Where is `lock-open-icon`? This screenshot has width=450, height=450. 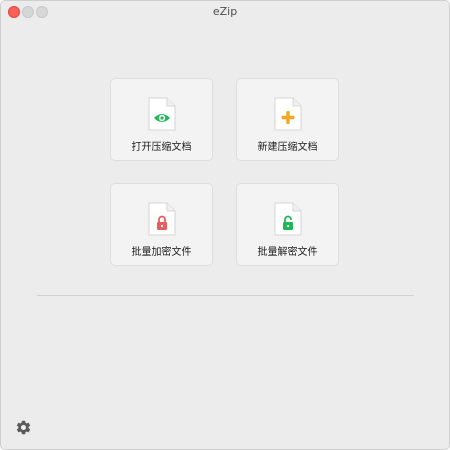
lock-open-icon is located at coordinates (288, 219).